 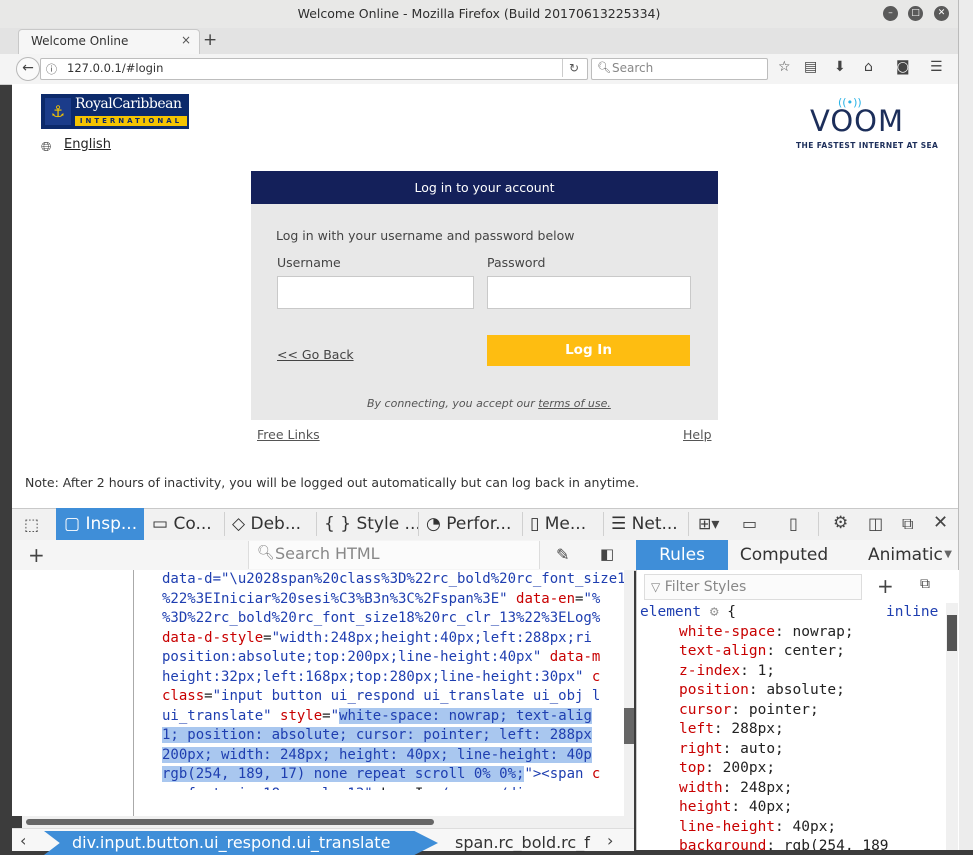 I want to click on element-picker-icon: ⬚, so click(x=31, y=524).